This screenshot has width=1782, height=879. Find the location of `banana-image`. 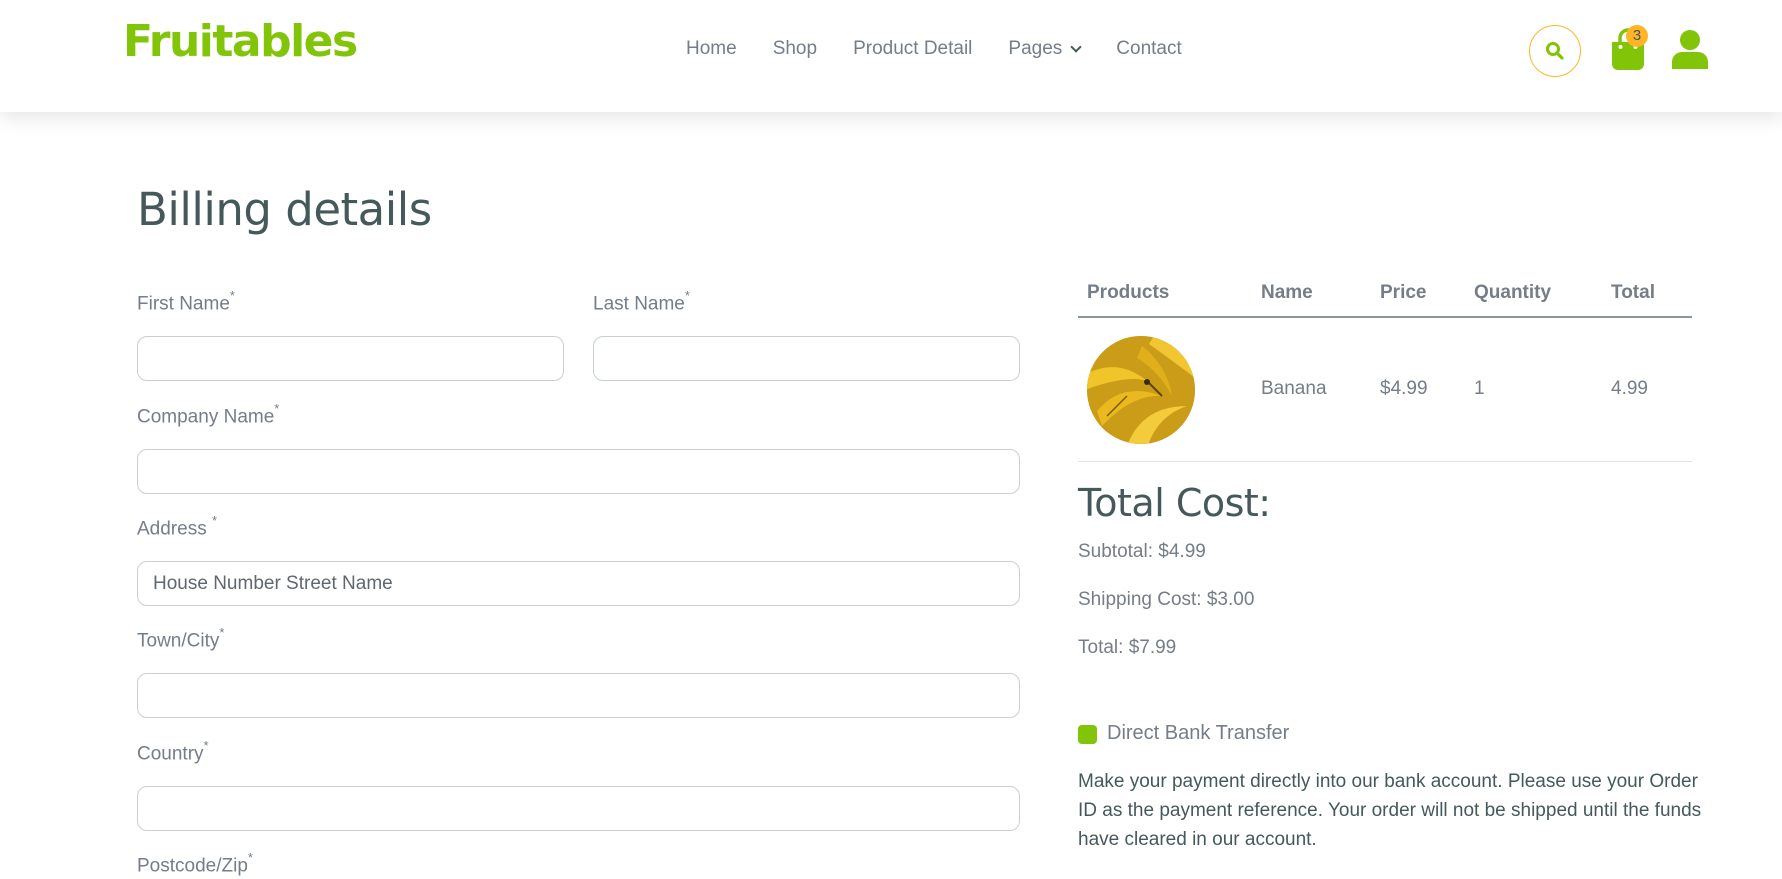

banana-image is located at coordinates (1141, 390).